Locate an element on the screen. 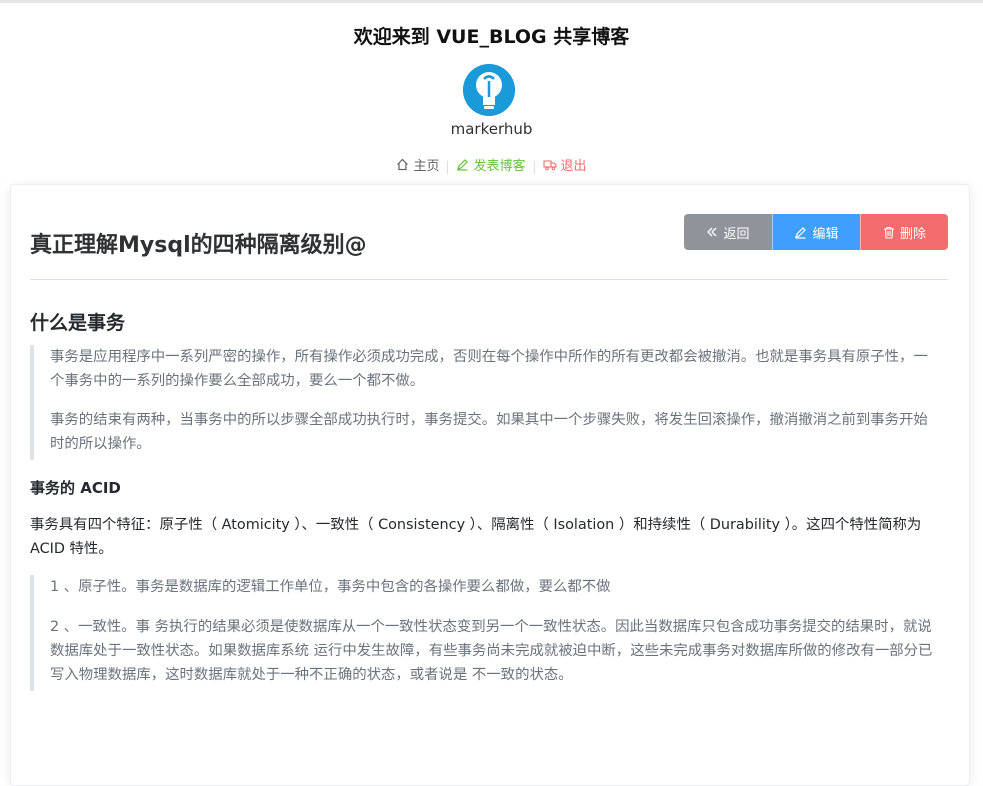 Image resolution: width=983 pixels, height=786 pixels. nav-logout-label: 退出 is located at coordinates (573, 166).